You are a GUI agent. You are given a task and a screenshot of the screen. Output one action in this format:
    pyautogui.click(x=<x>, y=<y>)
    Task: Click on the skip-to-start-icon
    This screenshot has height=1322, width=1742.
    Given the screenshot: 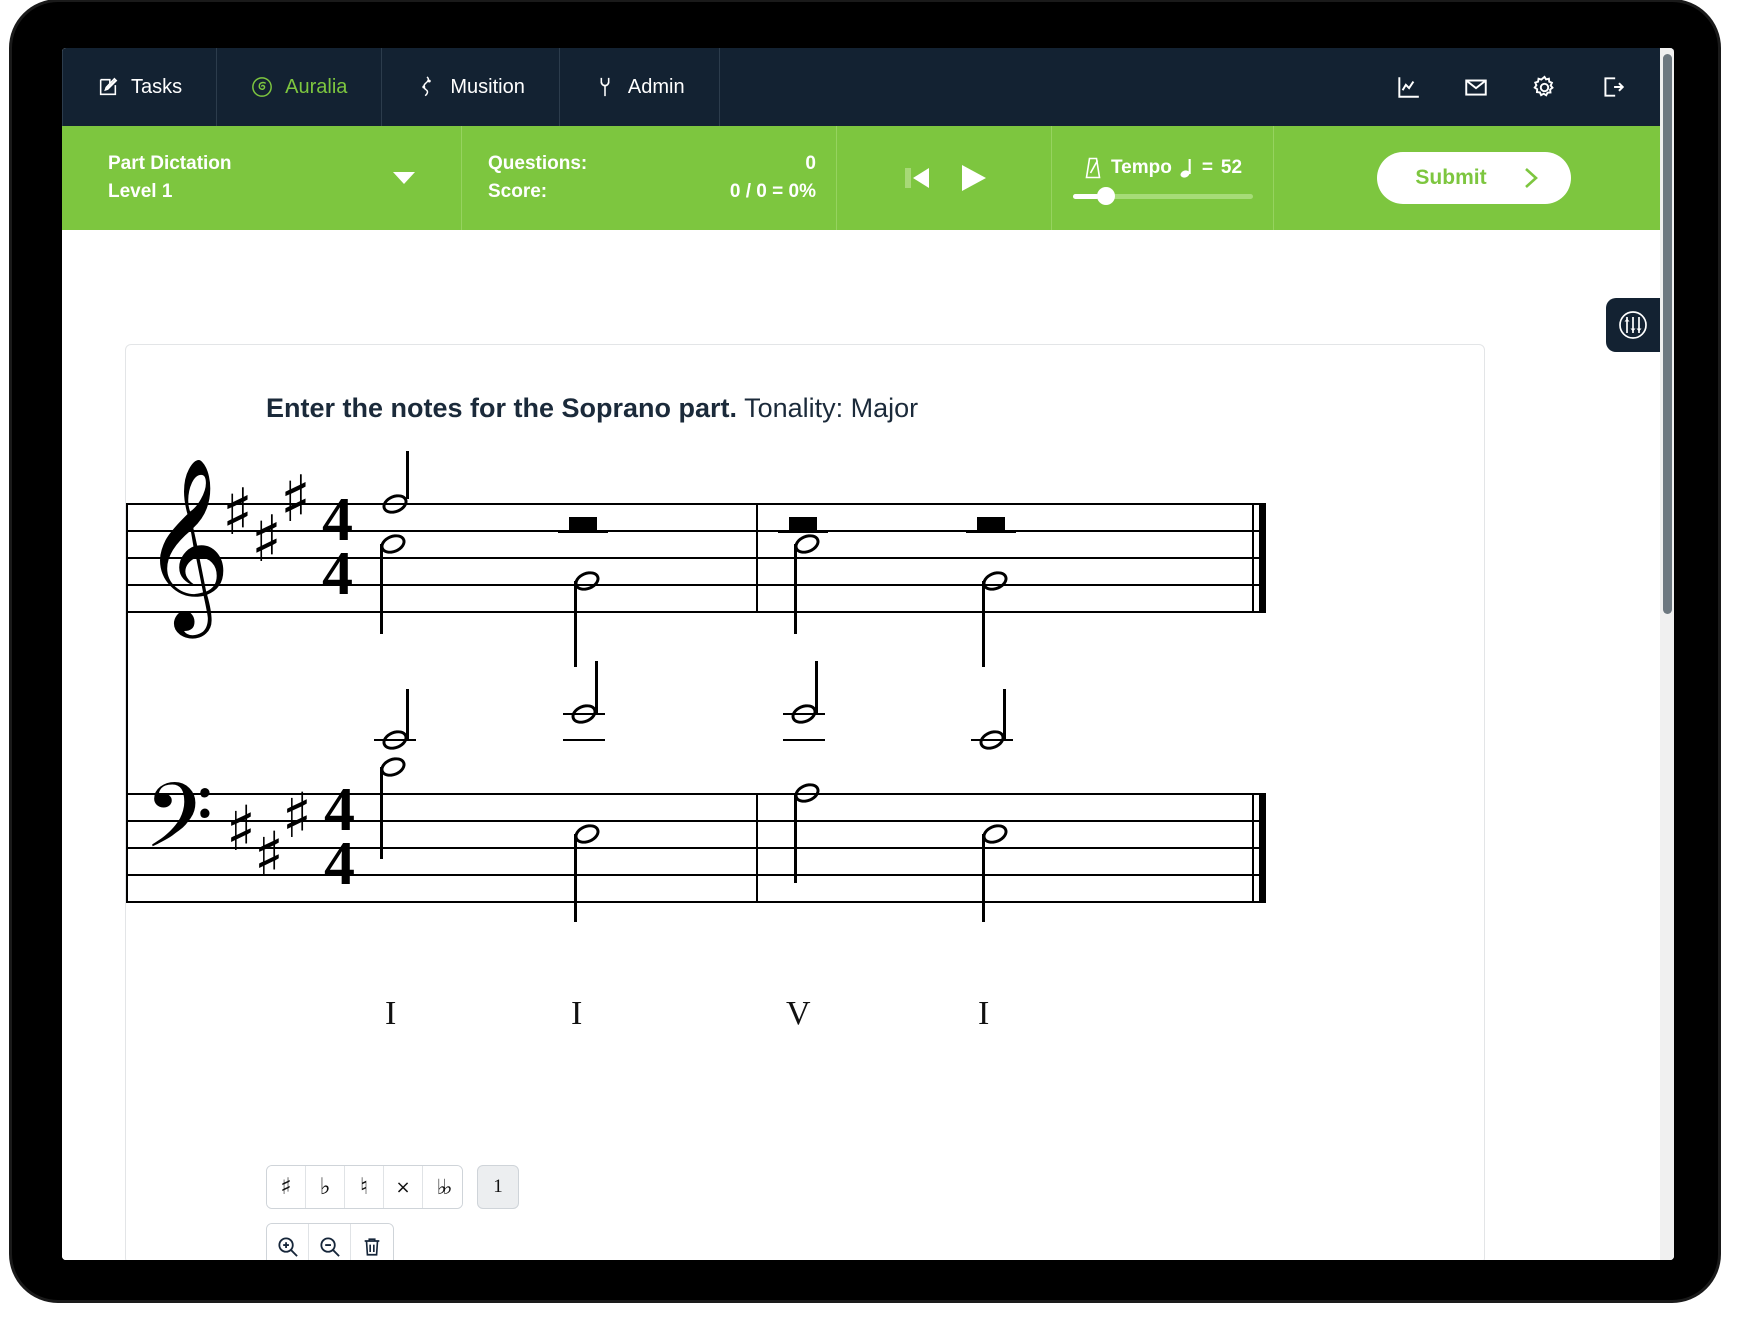 What is the action you would take?
    pyautogui.click(x=916, y=178)
    